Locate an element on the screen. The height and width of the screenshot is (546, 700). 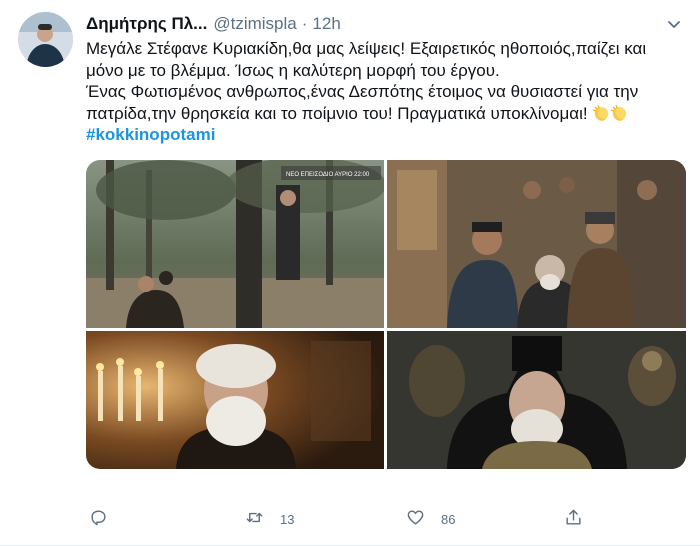
share-button is located at coordinates (573, 519).